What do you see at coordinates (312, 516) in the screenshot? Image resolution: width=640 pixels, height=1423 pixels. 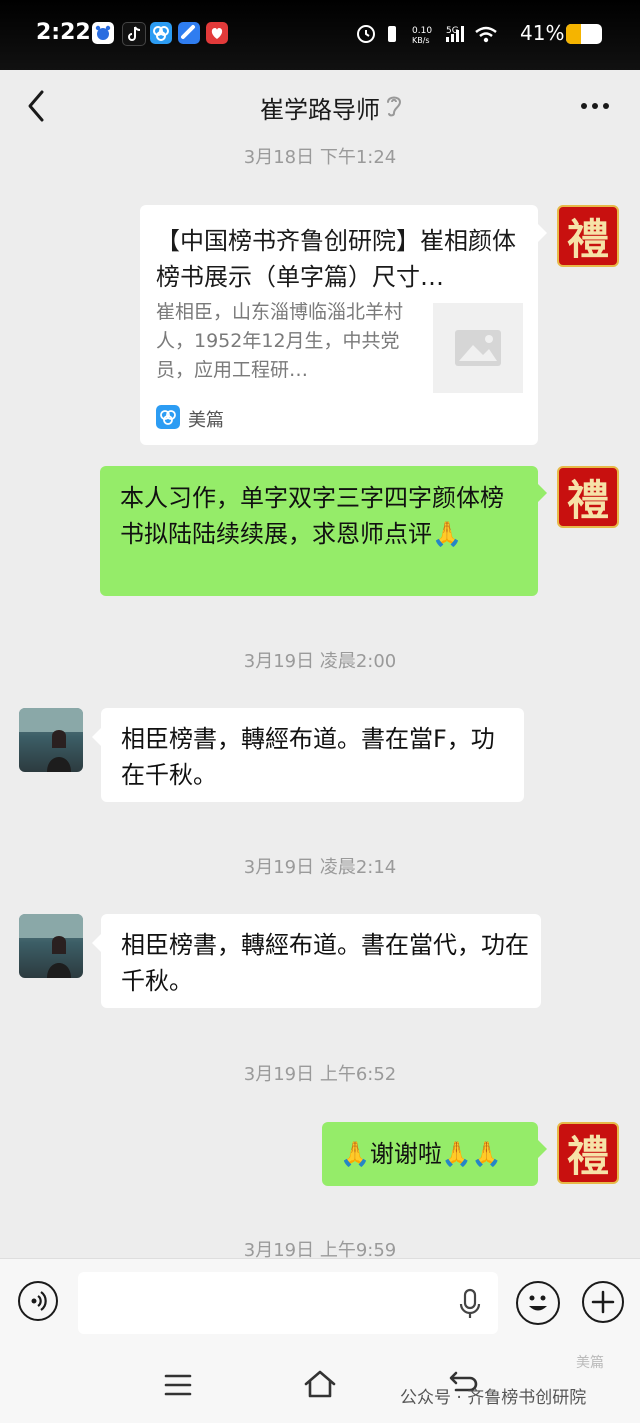 I see `message-text: 本人习作，单字双字三字四字颜体榜书拟陆陆续续展，求恩师点评🙏` at bounding box center [312, 516].